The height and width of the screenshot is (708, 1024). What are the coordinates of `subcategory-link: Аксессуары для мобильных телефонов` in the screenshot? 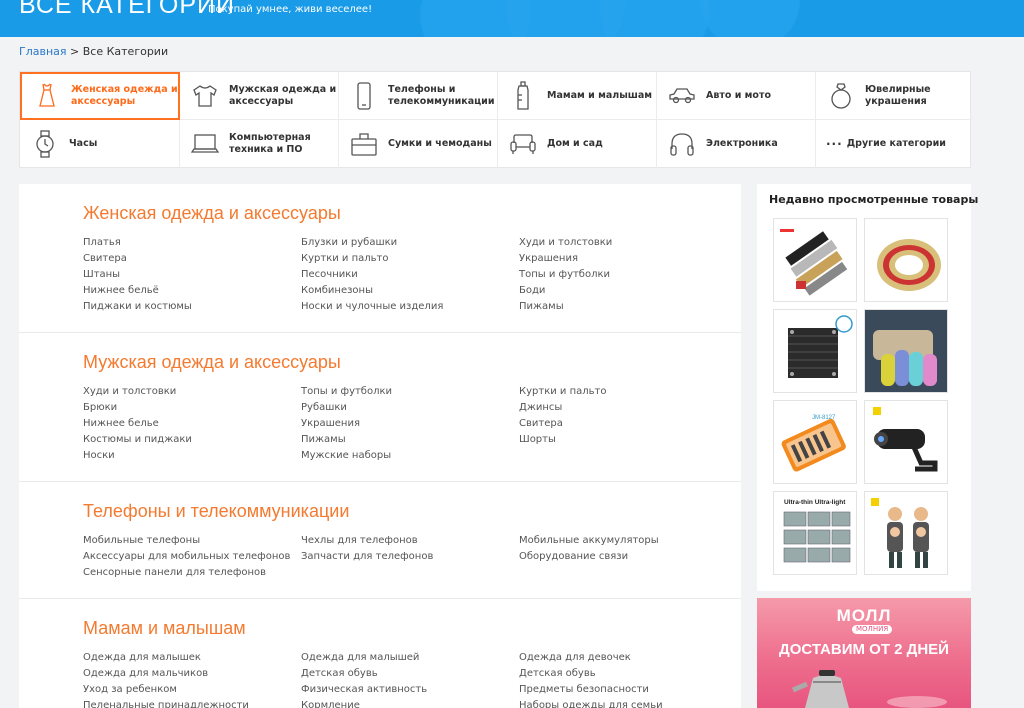 It's located at (186, 557).